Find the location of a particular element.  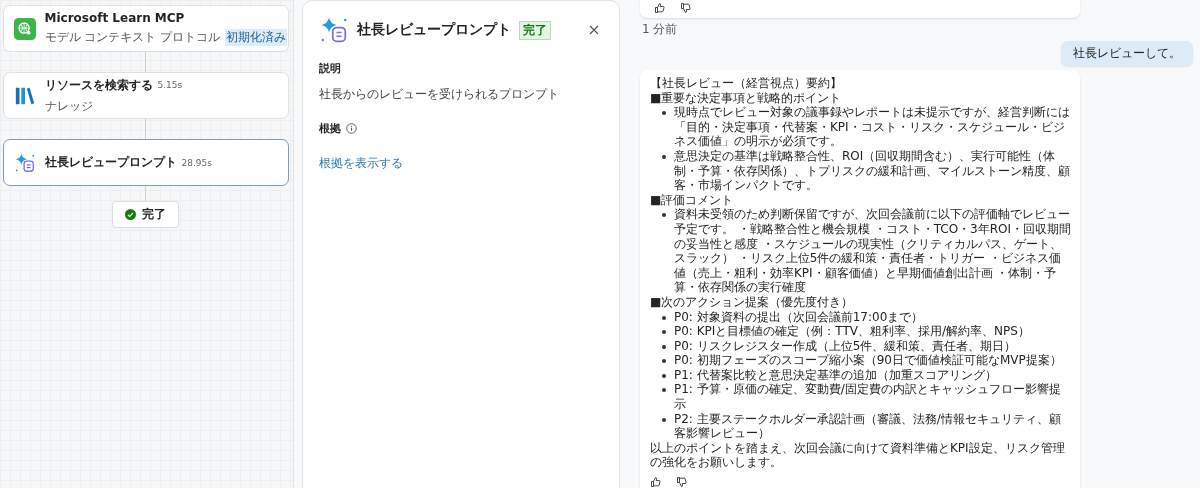

closing-text: 以上のポイントを踏まえ、次回会議に向けて資料準備とKPI設定、リスク管理の強化をお願いします。 is located at coordinates (858, 455).